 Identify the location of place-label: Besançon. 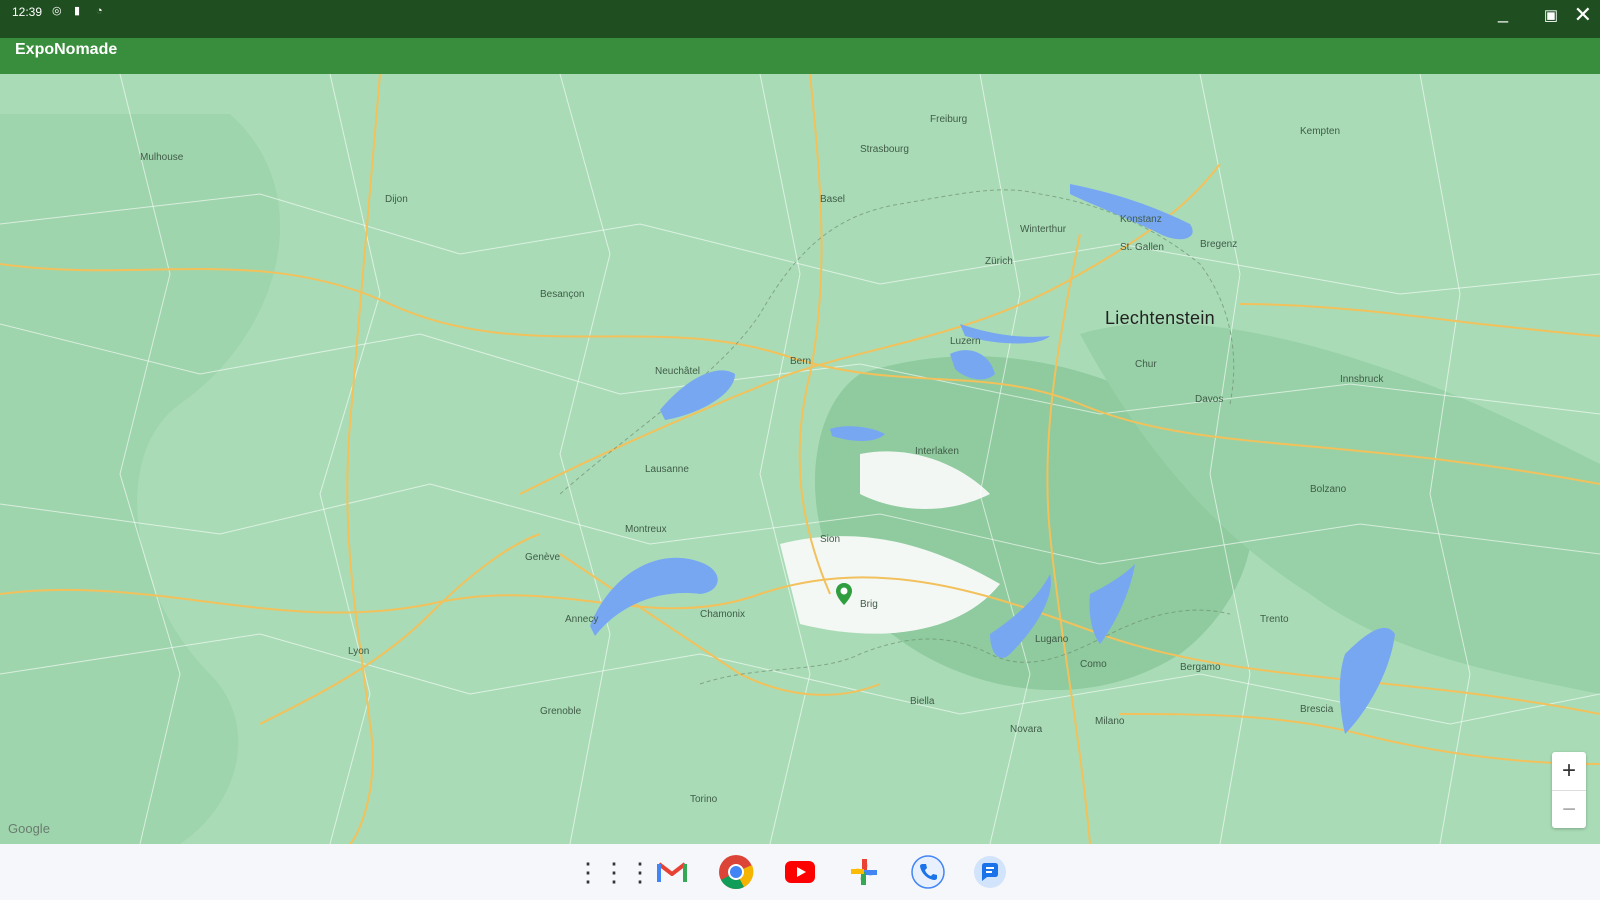
(562, 294).